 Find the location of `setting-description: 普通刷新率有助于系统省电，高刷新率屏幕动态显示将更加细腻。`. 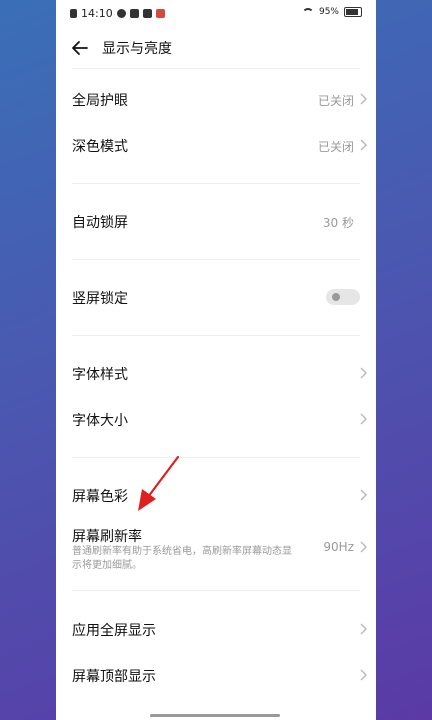

setting-description: 普通刷新率有助于系统省电，高刷新率屏幕动态显示将更加细腻。 is located at coordinates (182, 558).